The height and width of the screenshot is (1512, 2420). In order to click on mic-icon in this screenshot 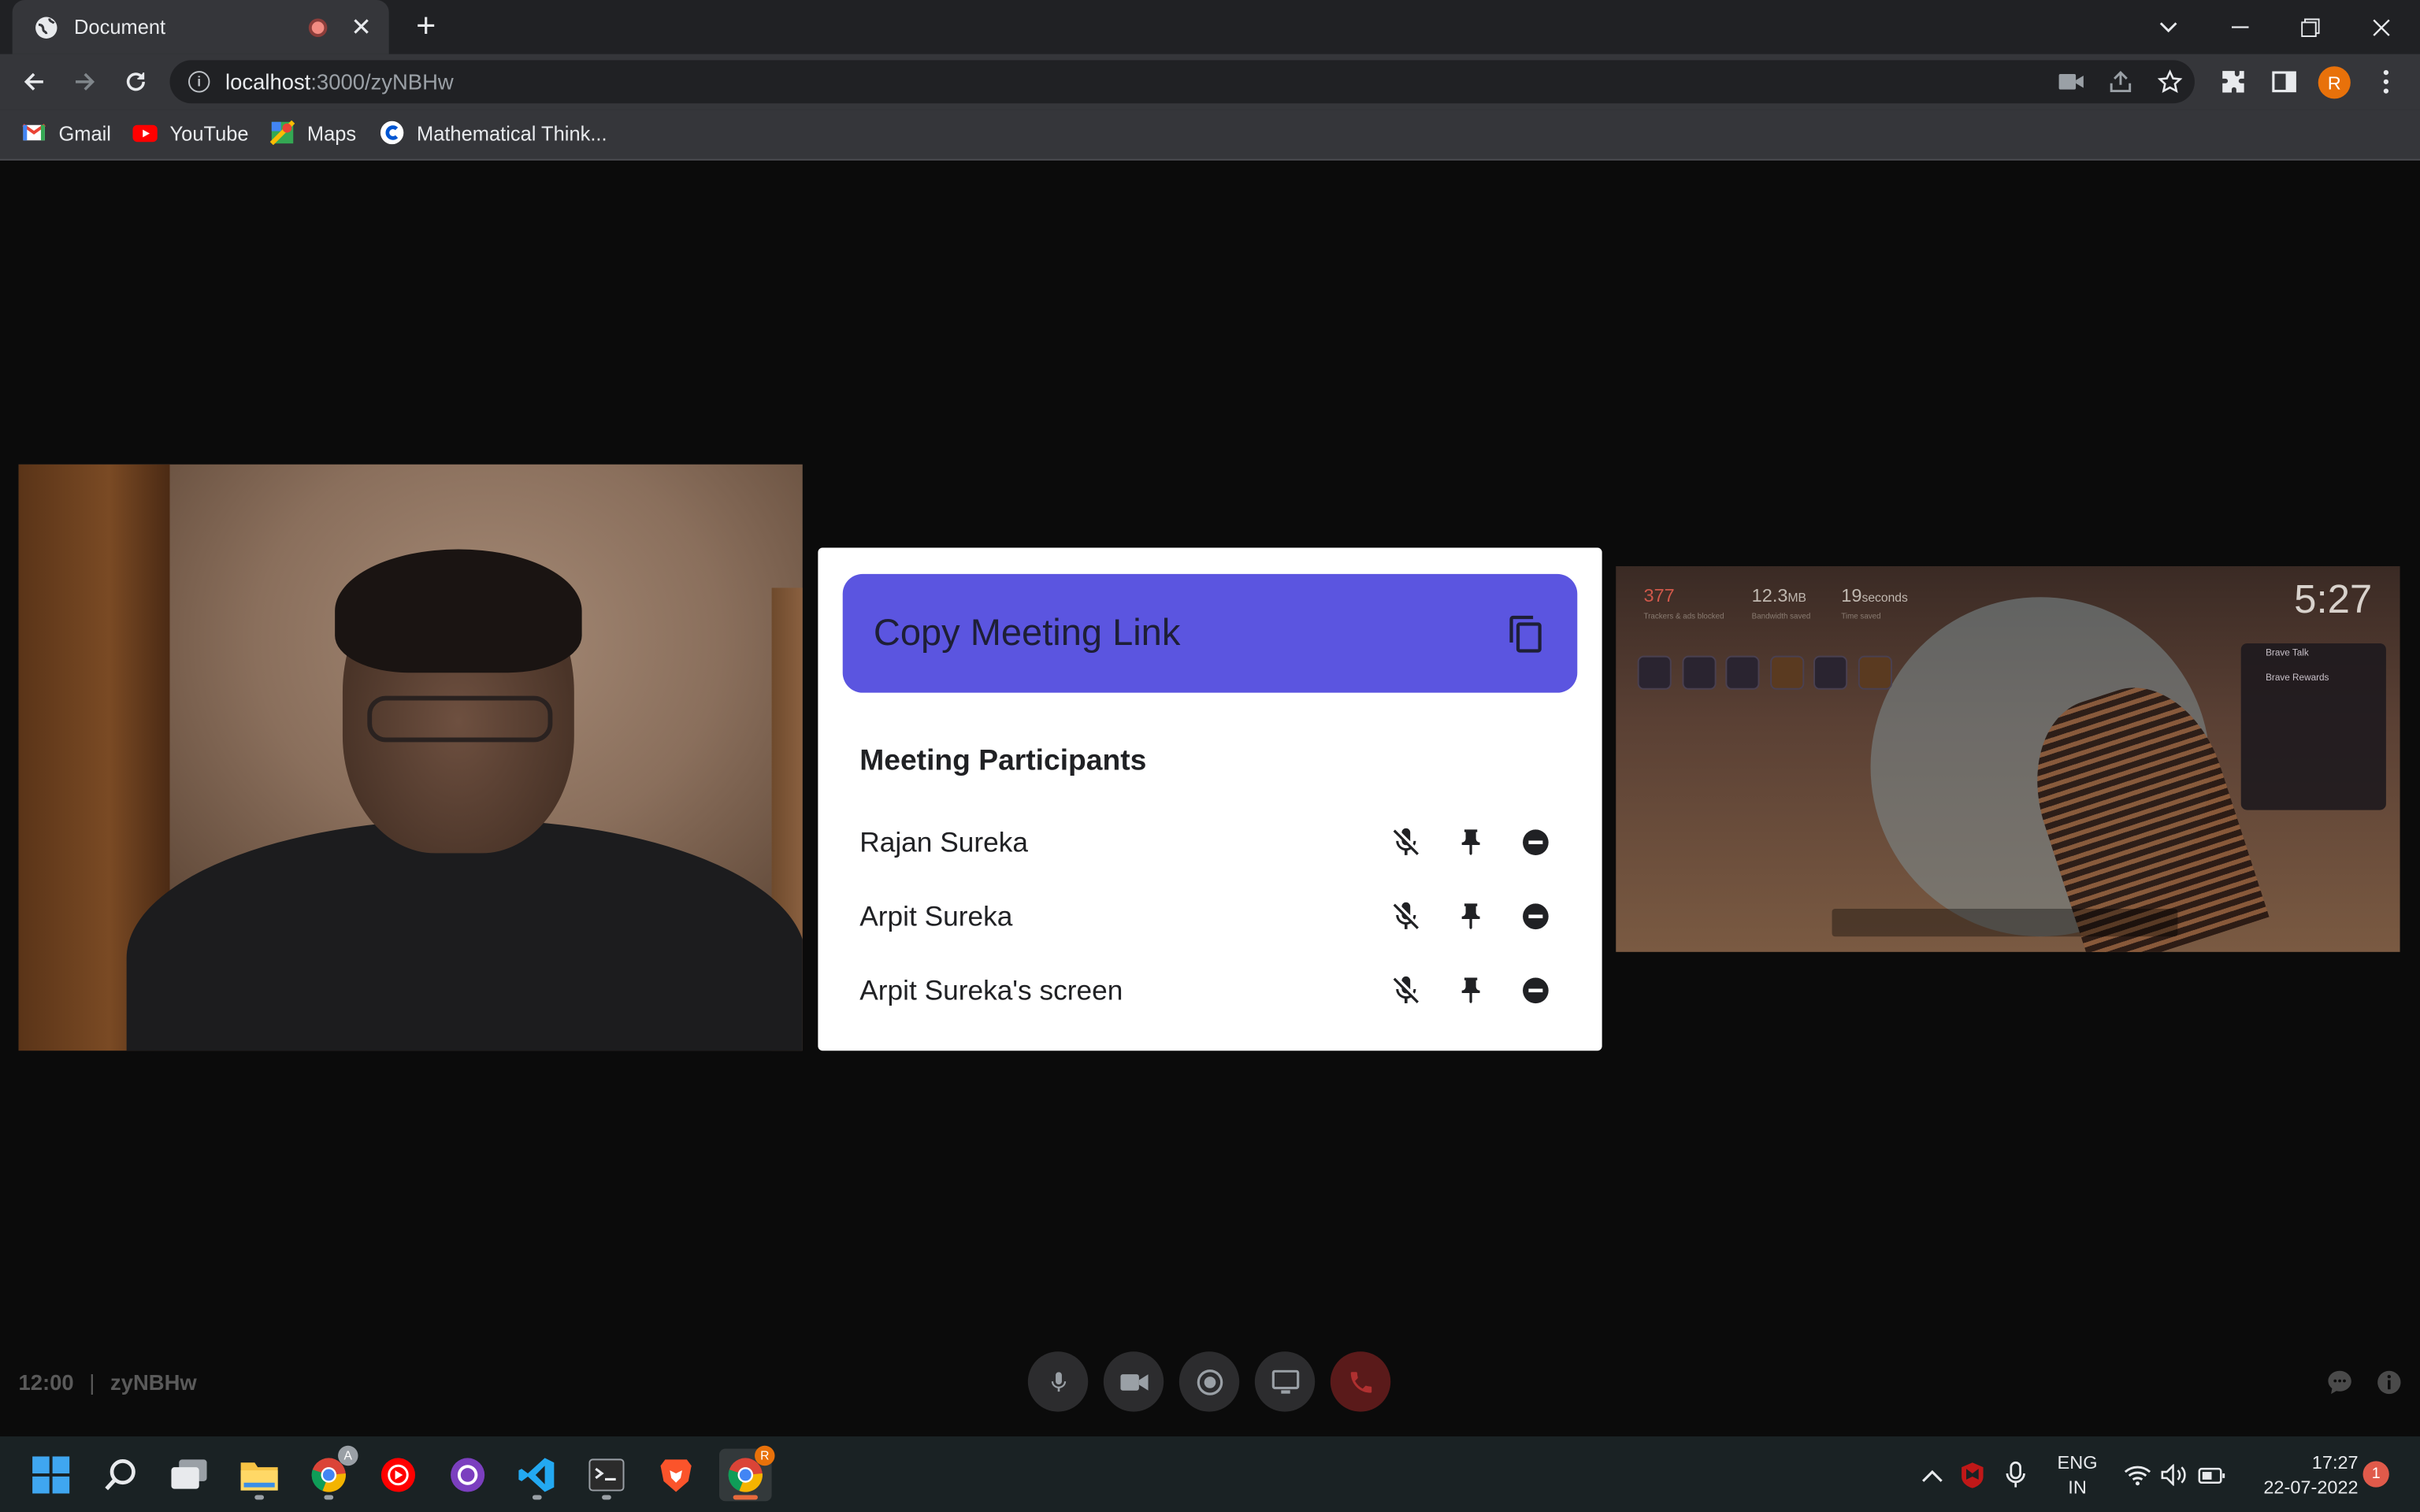, I will do `click(1058, 1381)`.